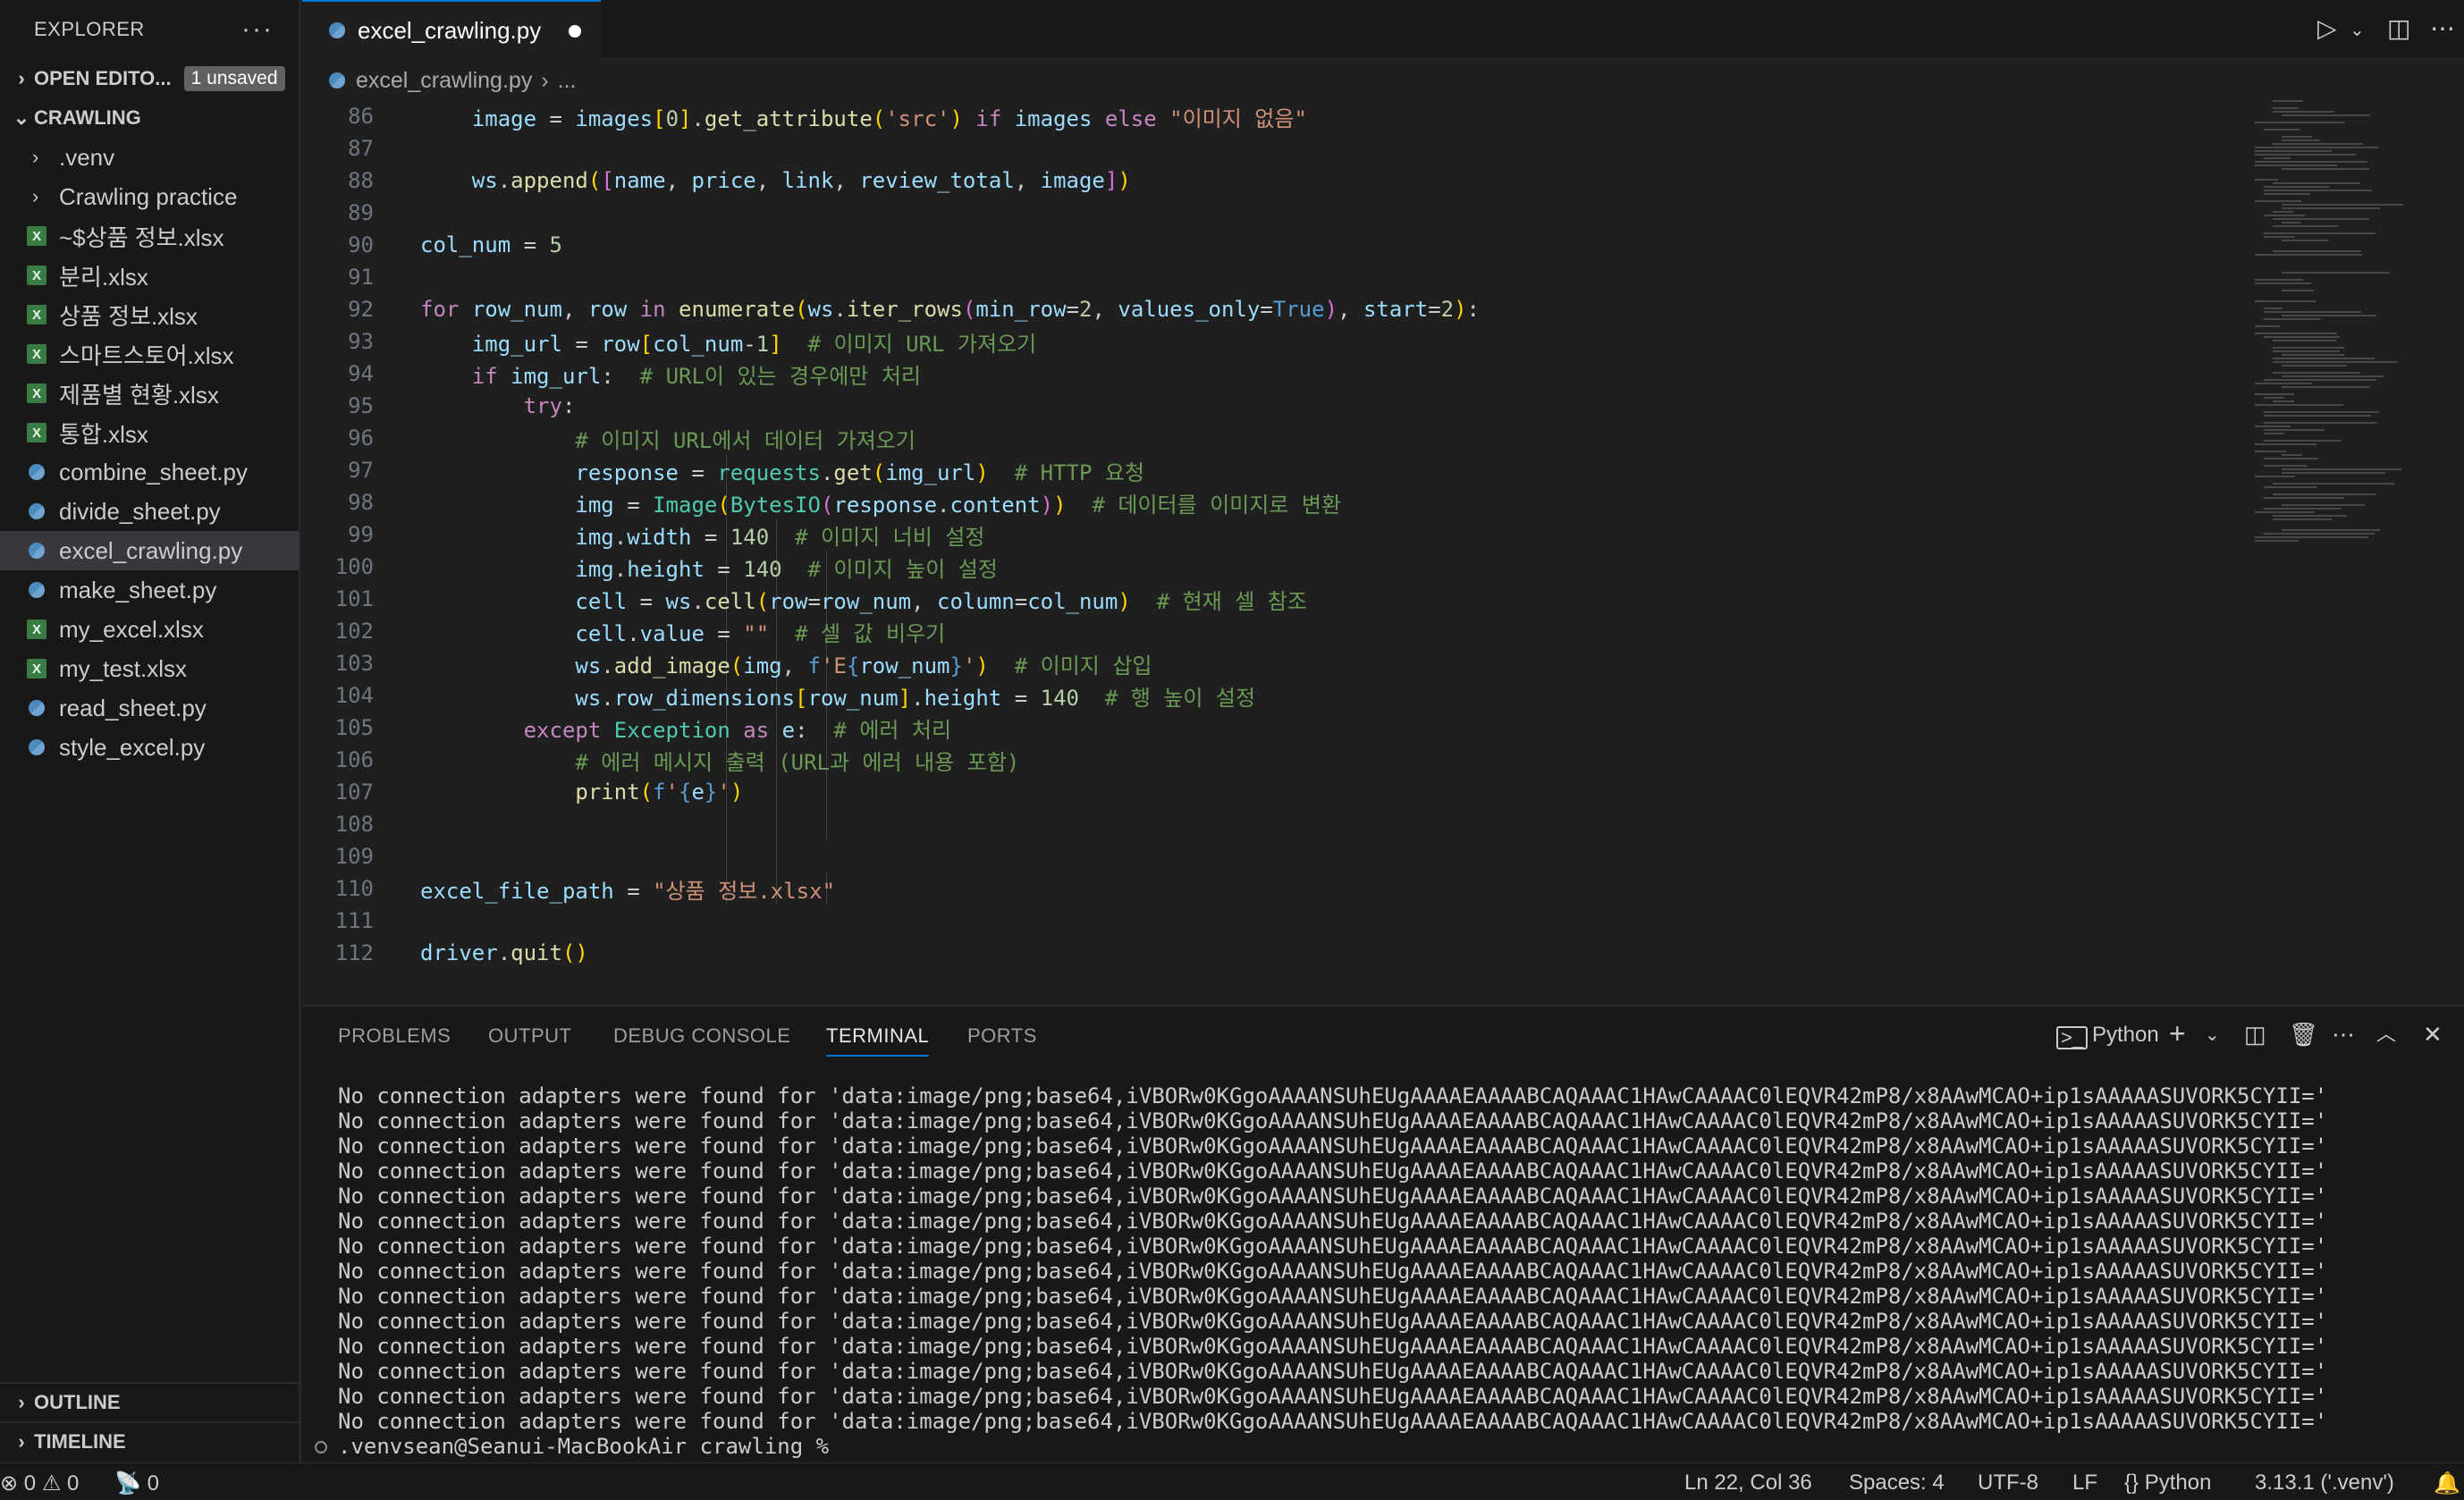  I want to click on trash-icon: 🗑, so click(2303, 1034).